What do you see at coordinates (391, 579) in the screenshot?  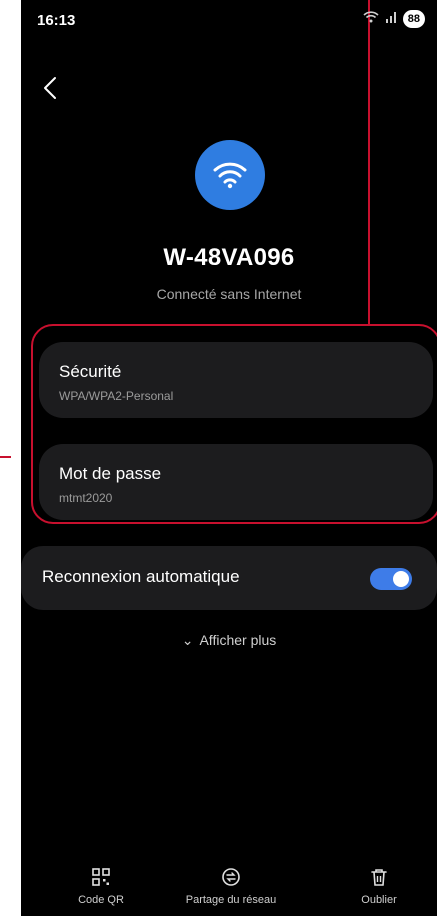 I see `auto-reconnect-toggle` at bounding box center [391, 579].